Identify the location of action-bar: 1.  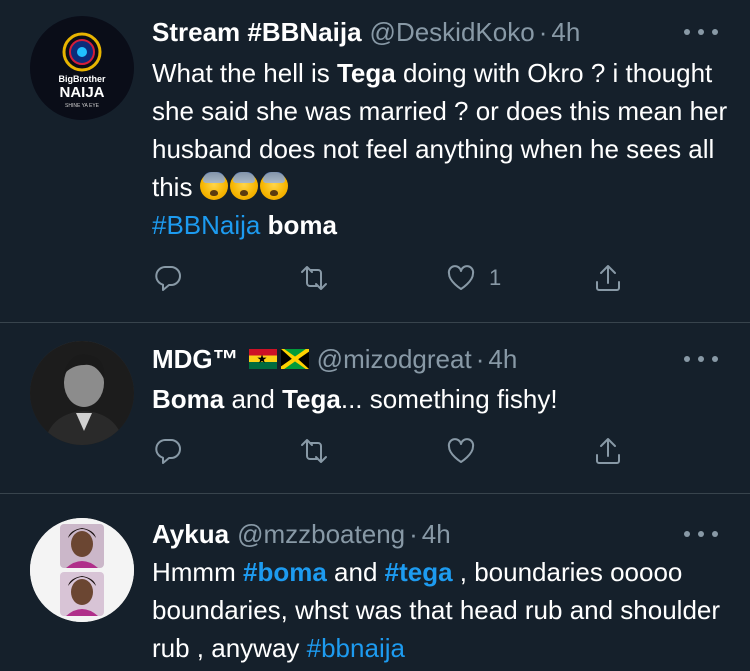
(392, 278).